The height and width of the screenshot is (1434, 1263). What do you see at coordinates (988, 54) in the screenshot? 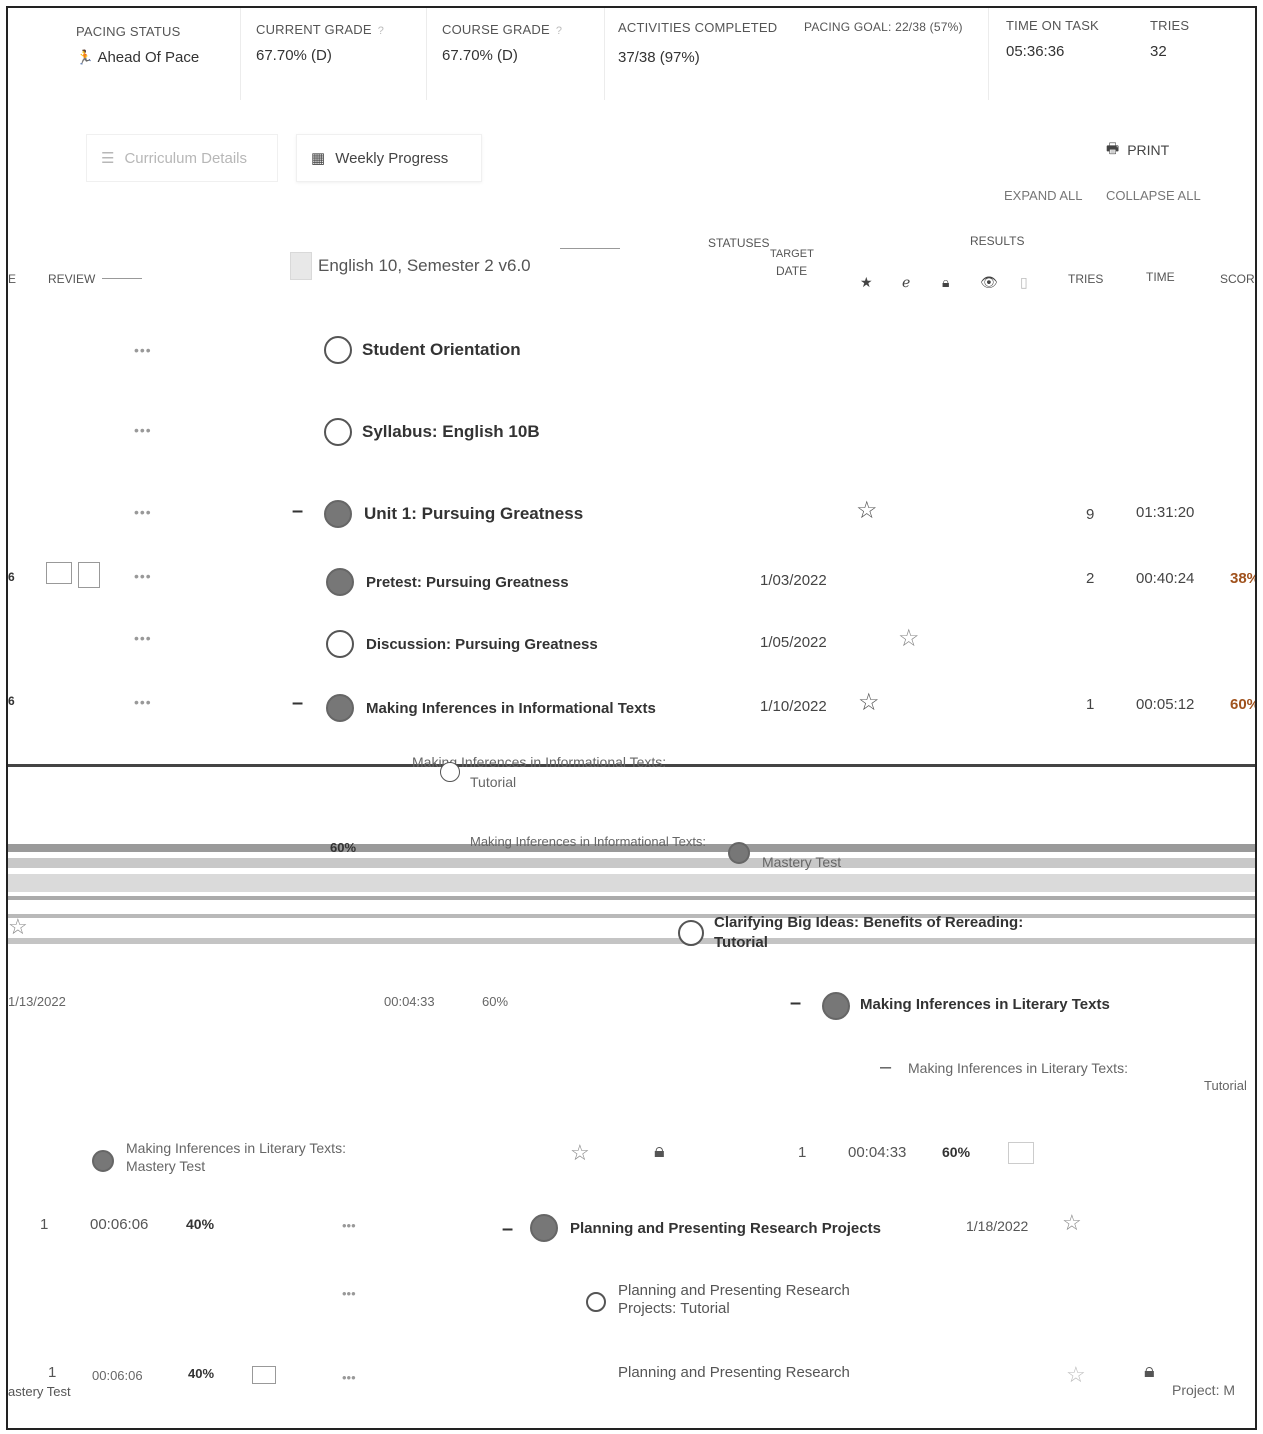
I see `divider` at bounding box center [988, 54].